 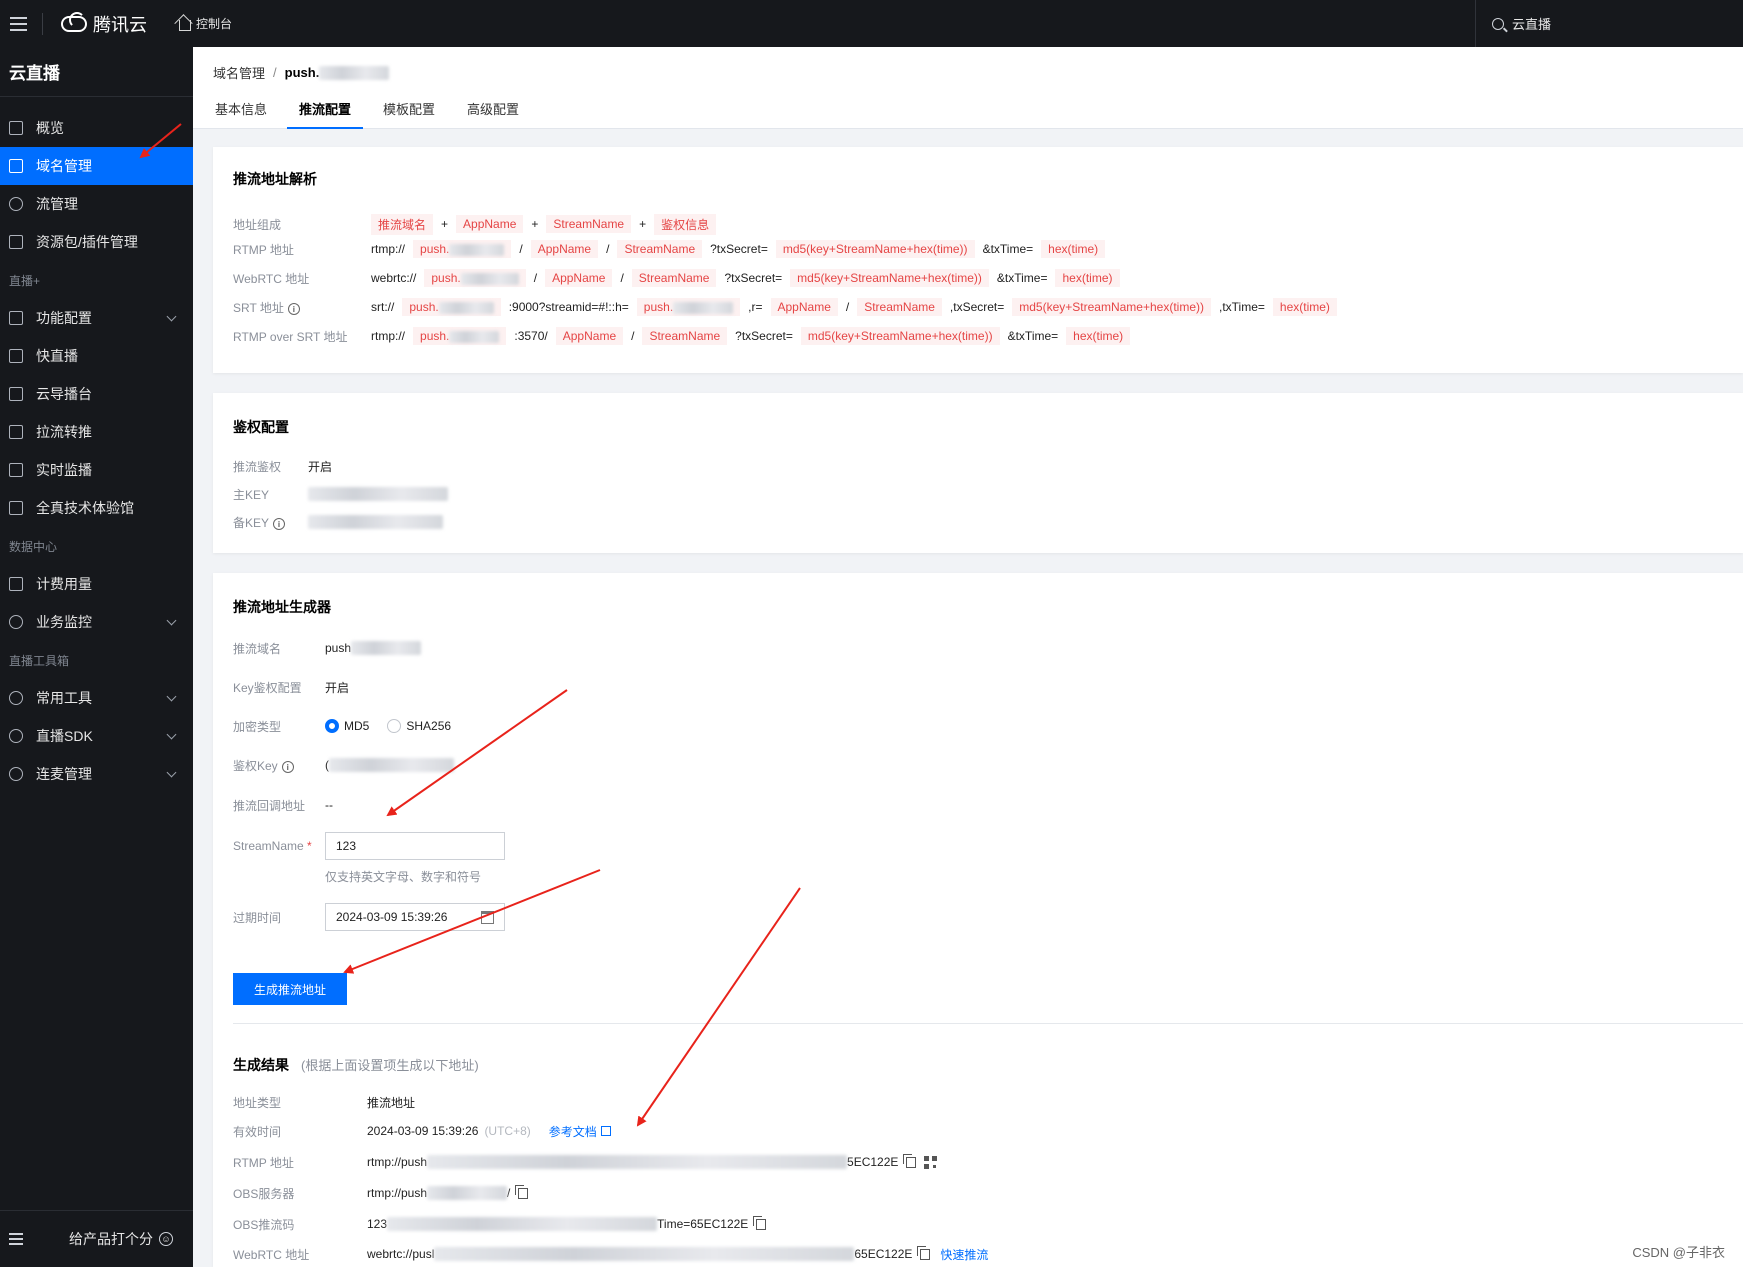 What do you see at coordinates (257, 917) in the screenshot?
I see `row-label: 过期时间` at bounding box center [257, 917].